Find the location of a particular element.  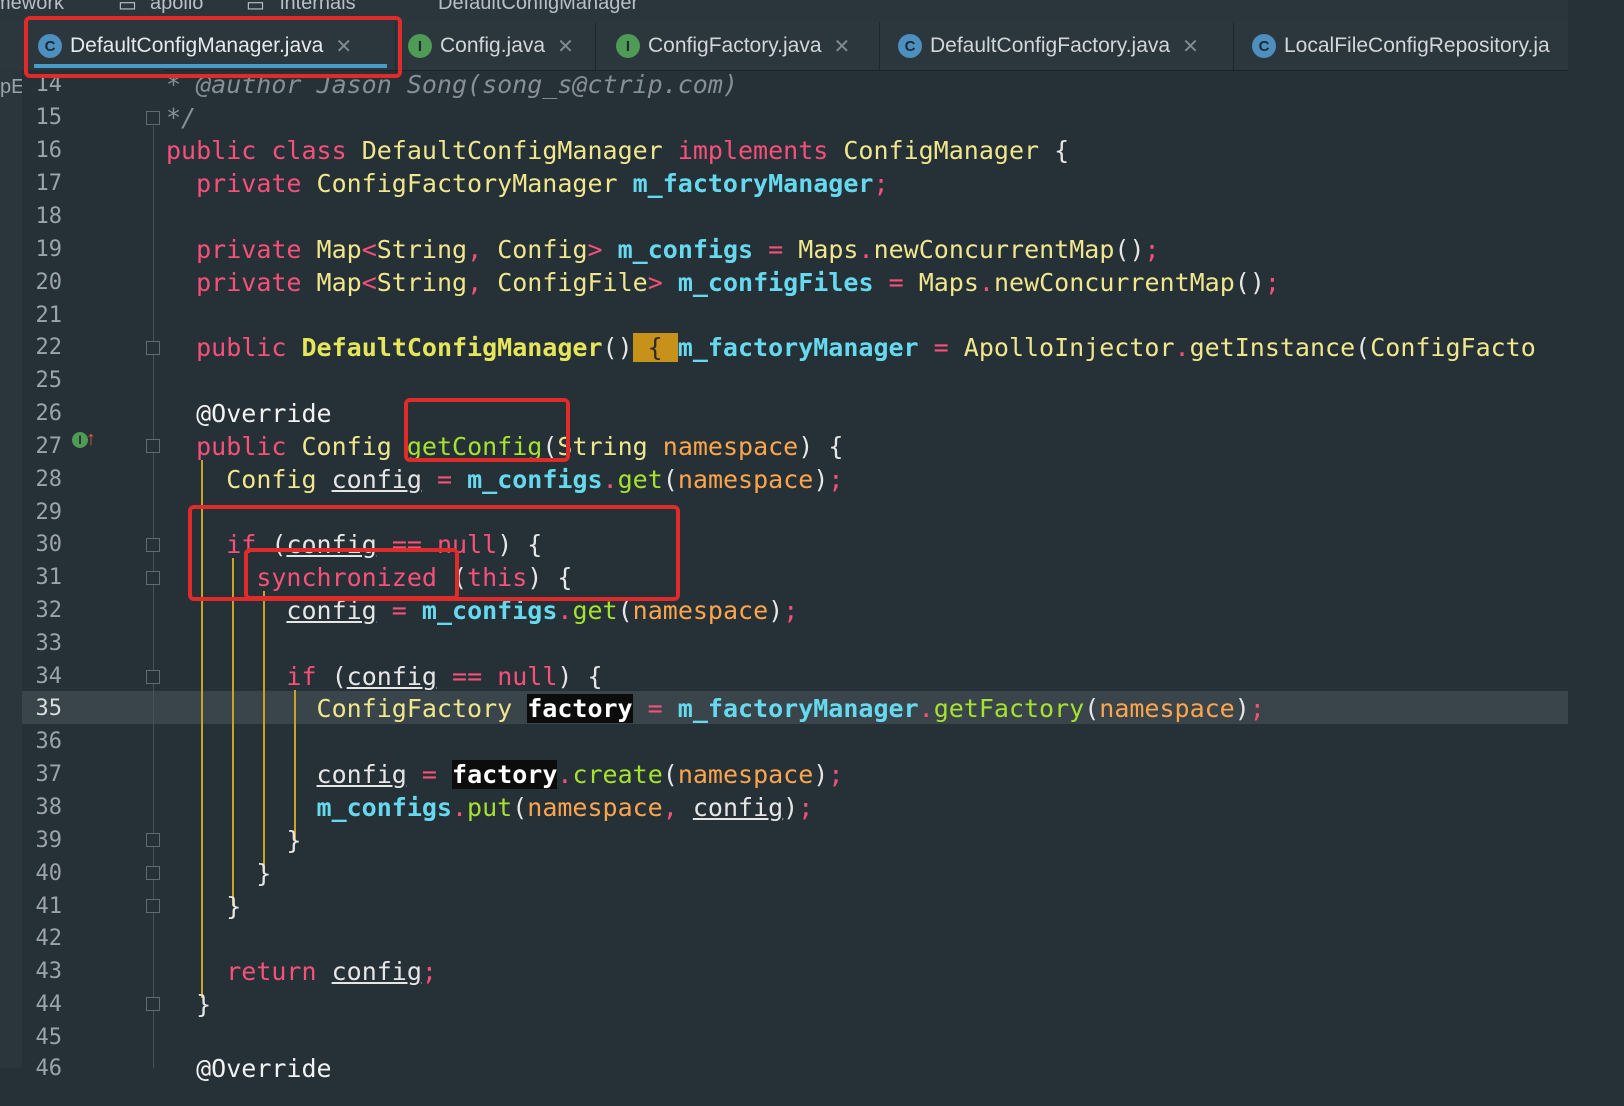

line-number: 41 is located at coordinates (42, 906).